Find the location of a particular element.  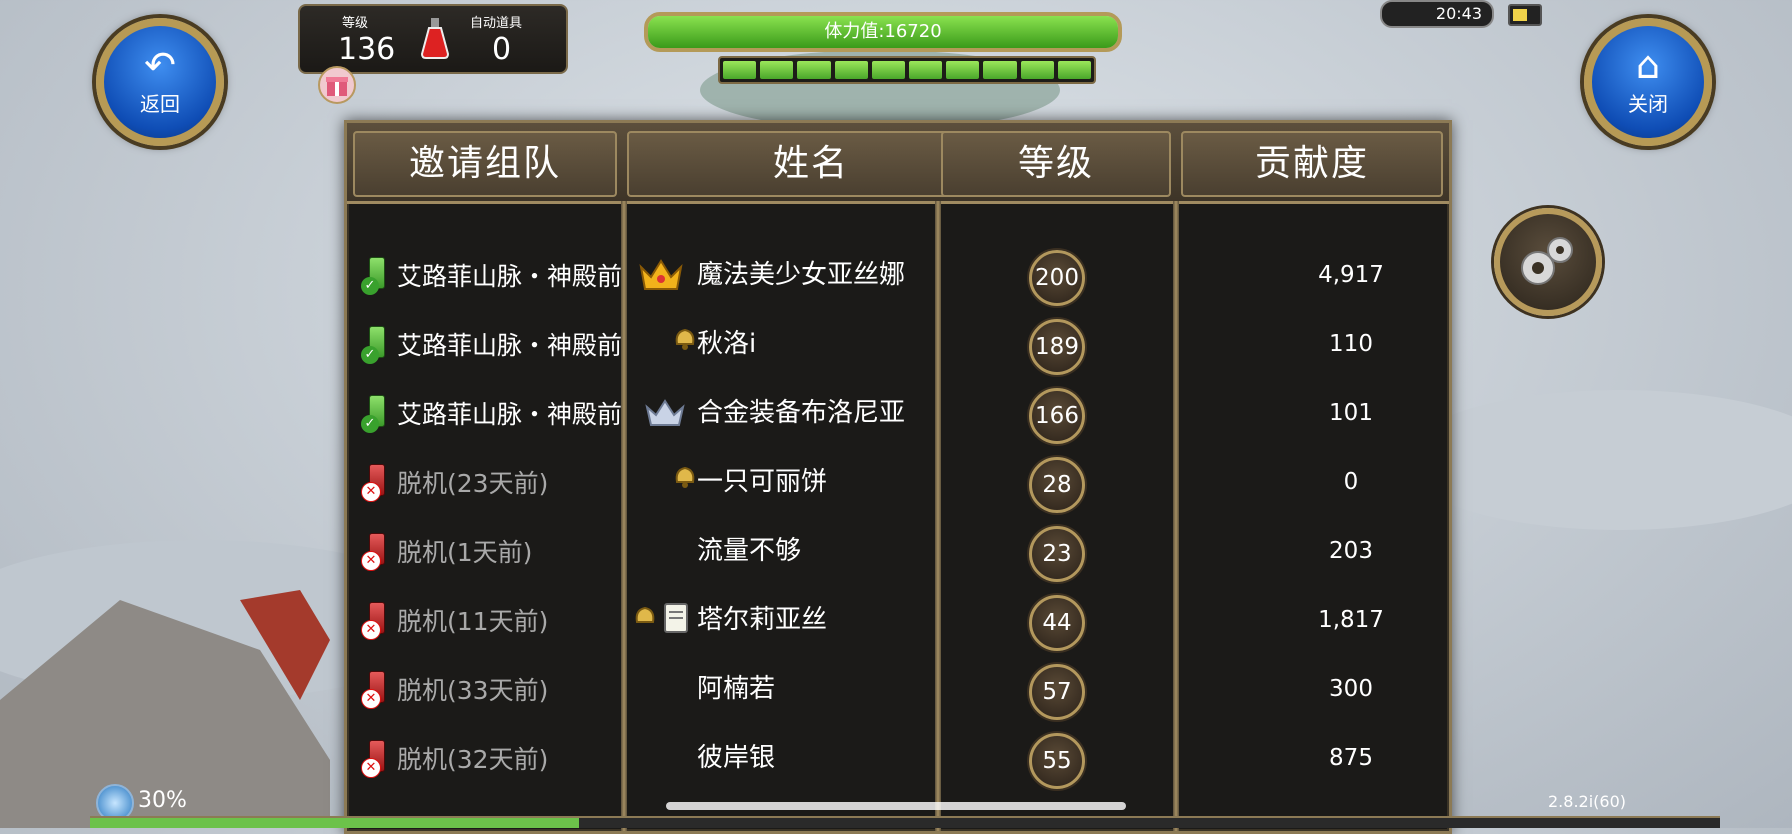

close-button: ⌂ 关闭 is located at coordinates (1648, 82).